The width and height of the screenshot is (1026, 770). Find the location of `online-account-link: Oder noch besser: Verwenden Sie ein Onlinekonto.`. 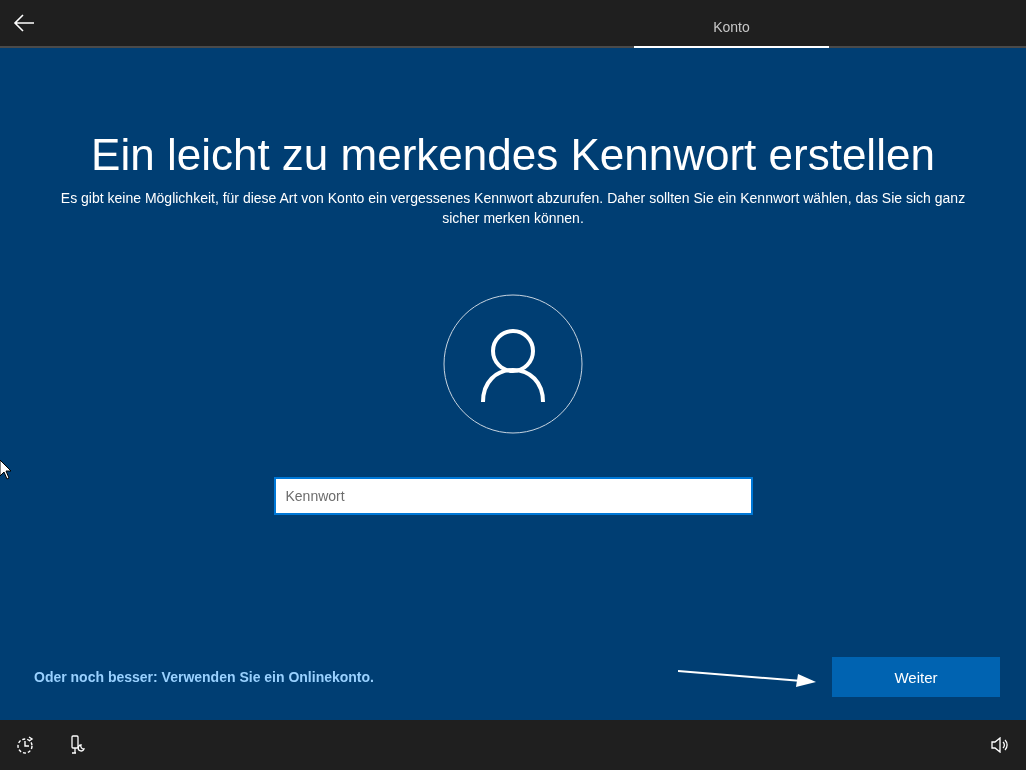

online-account-link: Oder noch besser: Verwenden Sie ein Onlinekonto. is located at coordinates (204, 677).